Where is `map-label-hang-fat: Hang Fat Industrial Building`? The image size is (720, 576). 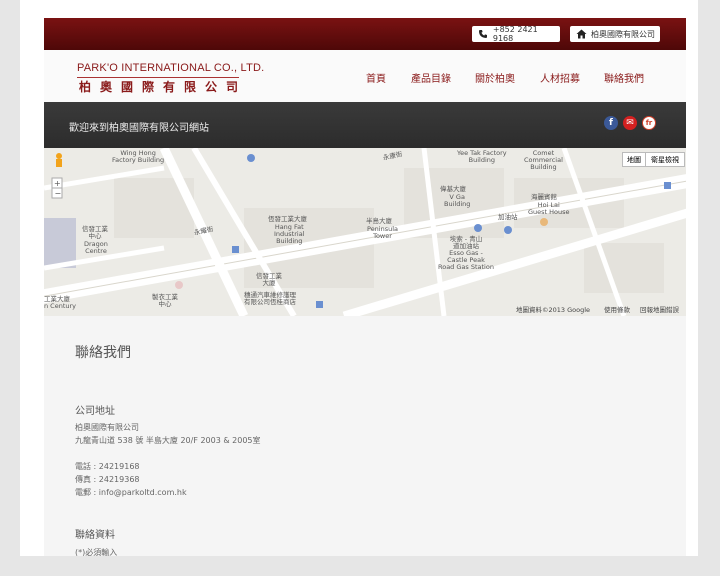 map-label-hang-fat: Hang Fat Industrial Building is located at coordinates (289, 234).